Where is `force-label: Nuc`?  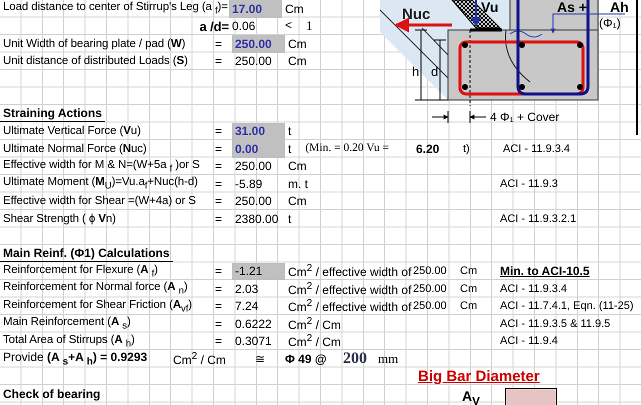
force-label: Nuc is located at coordinates (416, 14).